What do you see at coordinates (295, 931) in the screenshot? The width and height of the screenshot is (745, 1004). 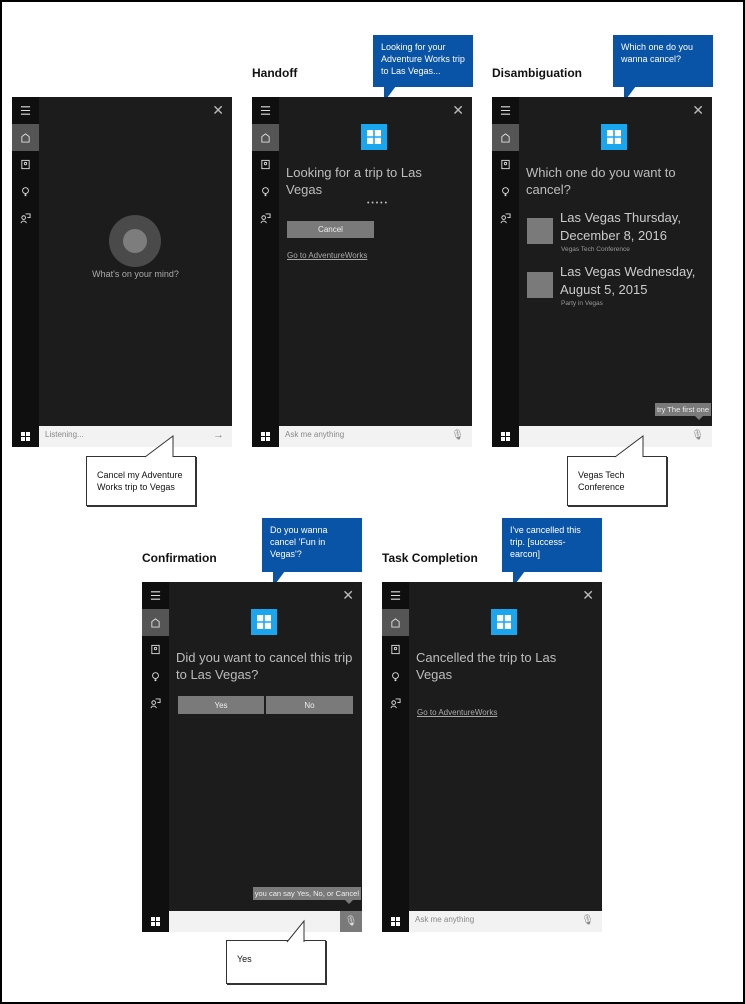 I see `callout-pointer` at bounding box center [295, 931].